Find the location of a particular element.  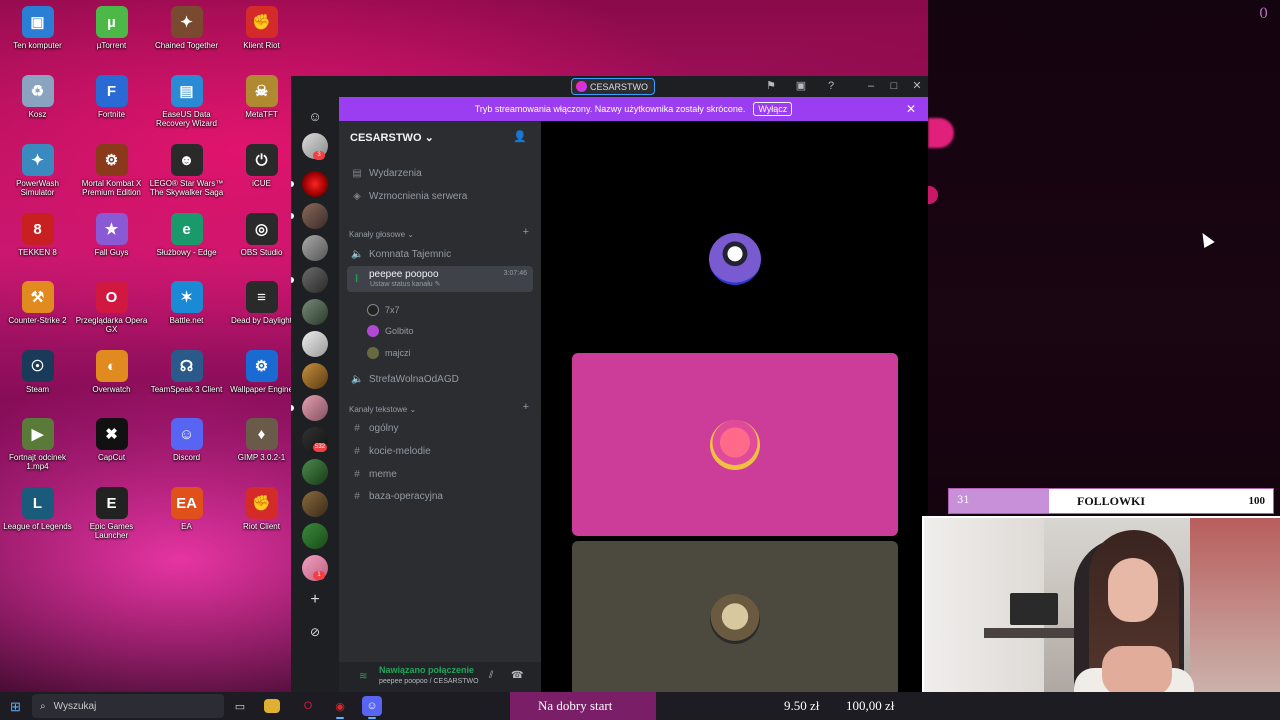

desktop-icon: µ µTorrent is located at coordinates (111, 25).